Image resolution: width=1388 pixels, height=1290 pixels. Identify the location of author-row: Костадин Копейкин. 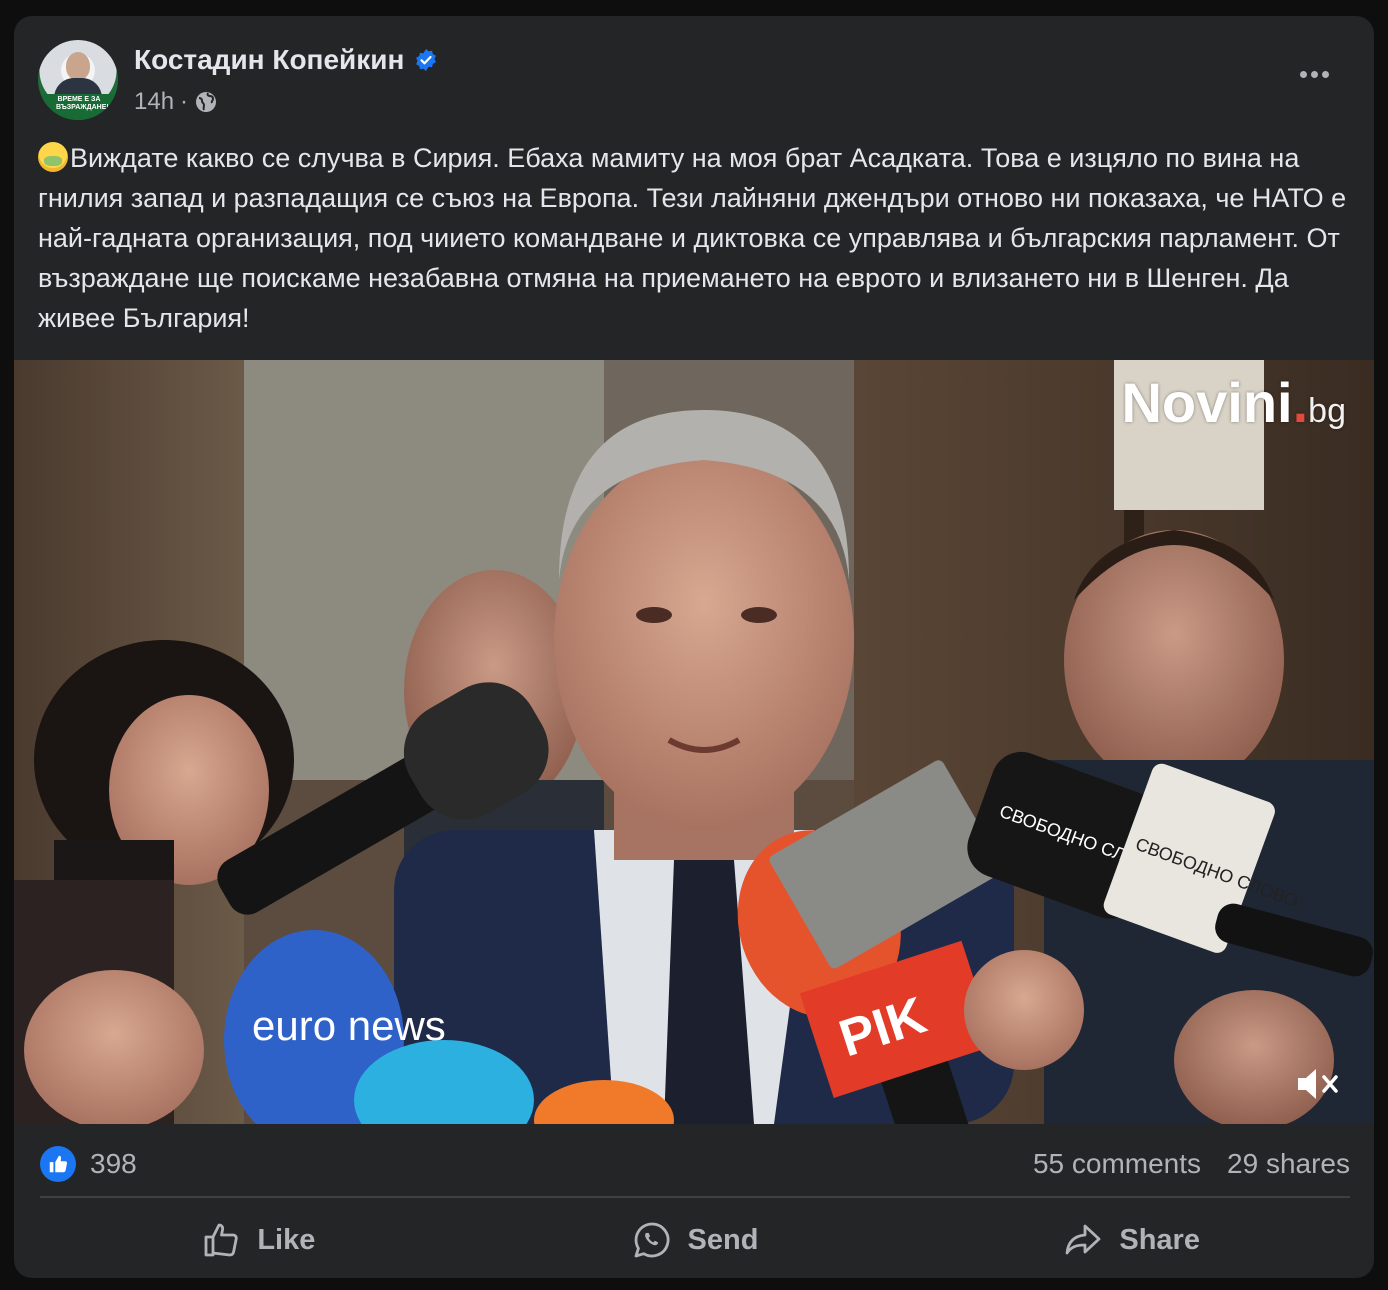
(286, 60).